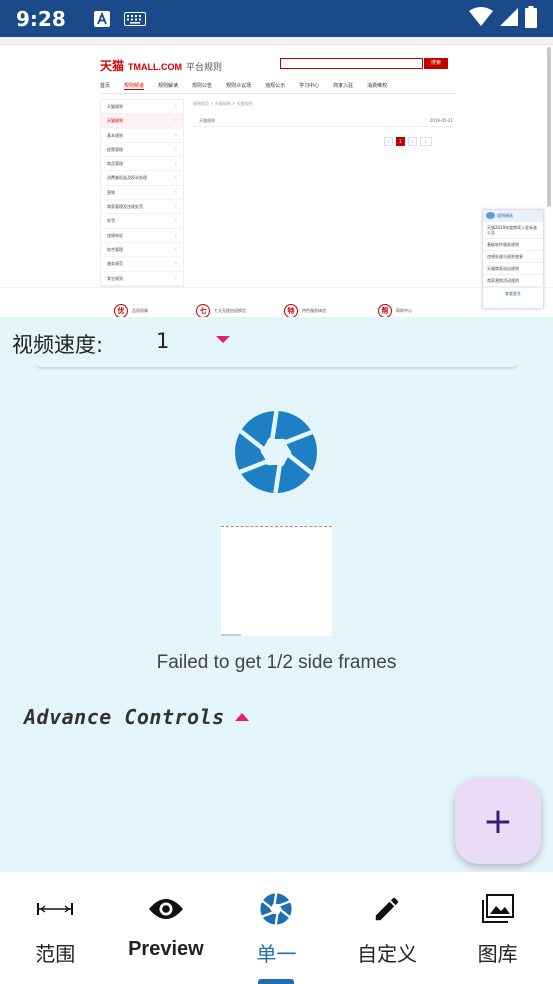 This screenshot has height=984, width=553. I want to click on browser-strip, so click(276, 41).